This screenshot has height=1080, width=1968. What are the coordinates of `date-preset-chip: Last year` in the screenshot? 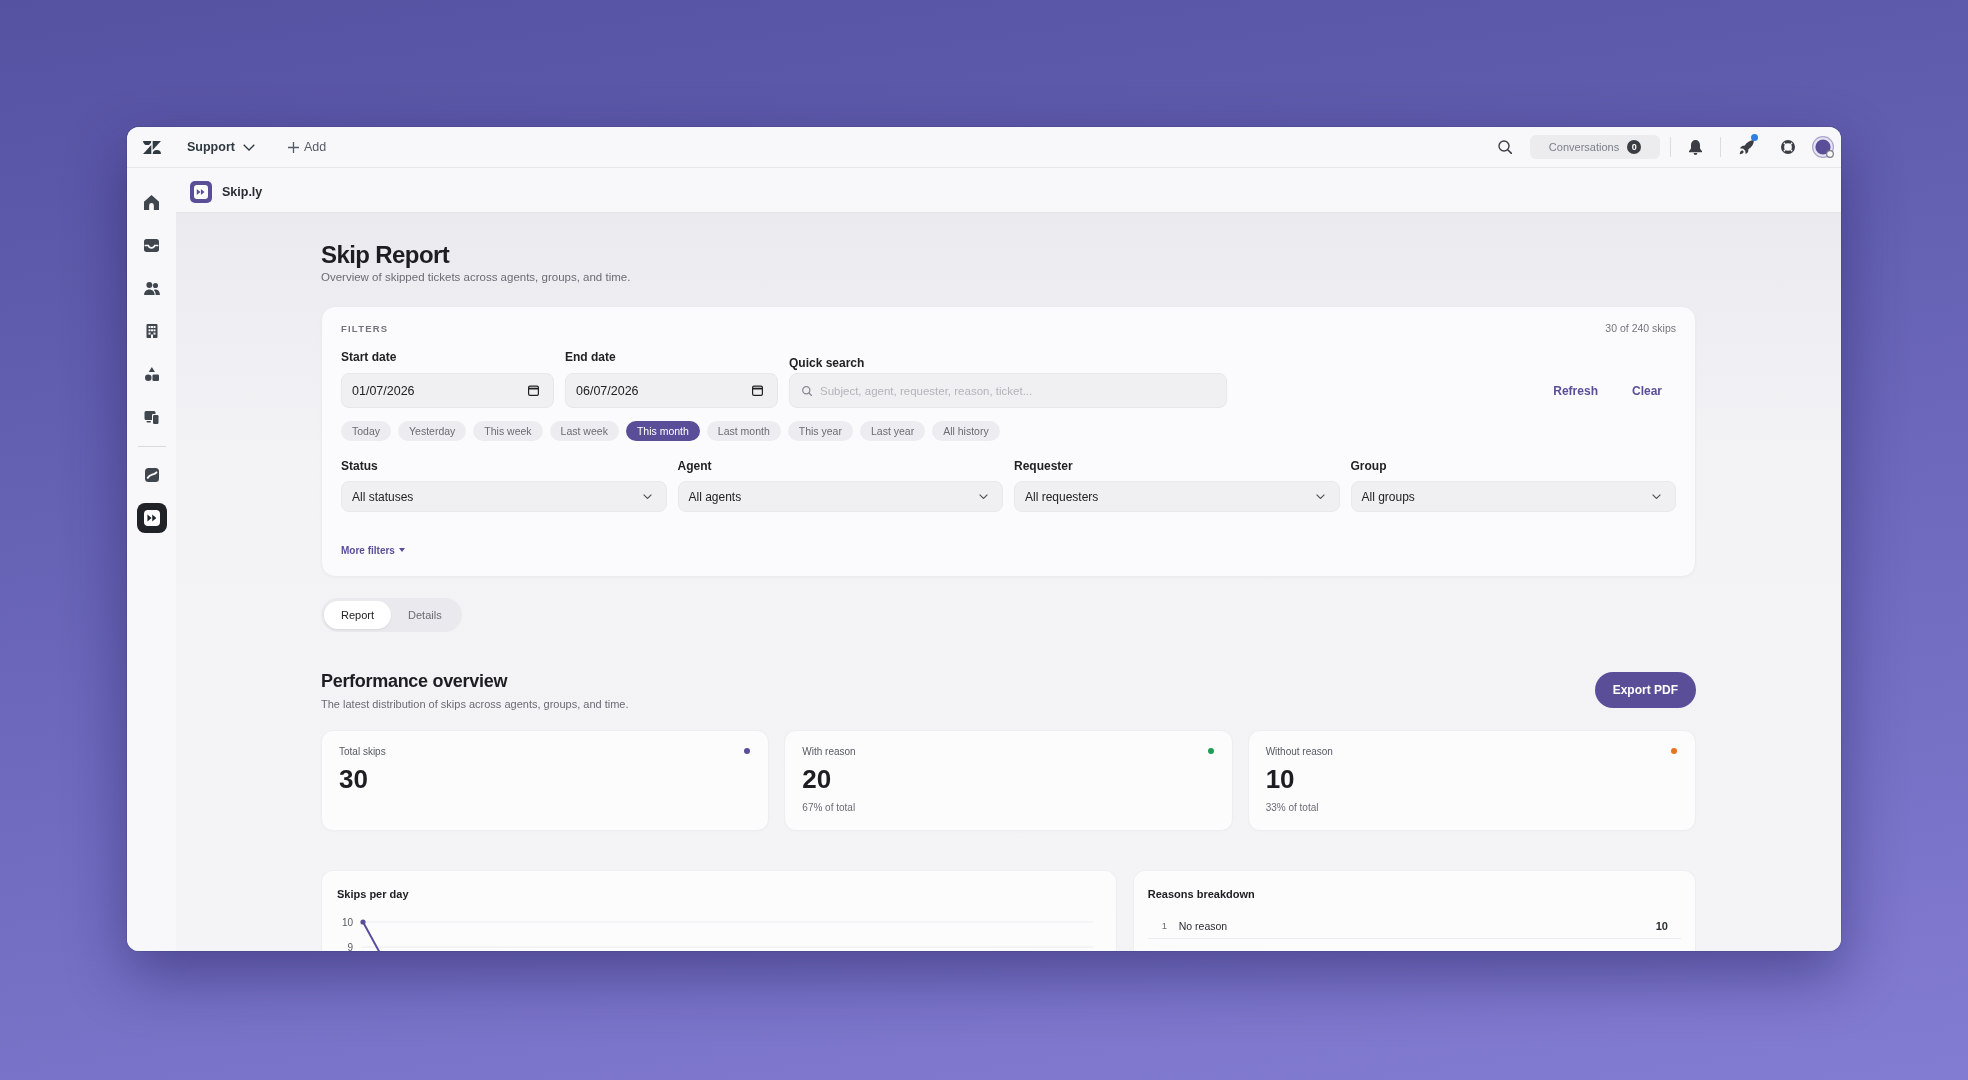 It's located at (892, 431).